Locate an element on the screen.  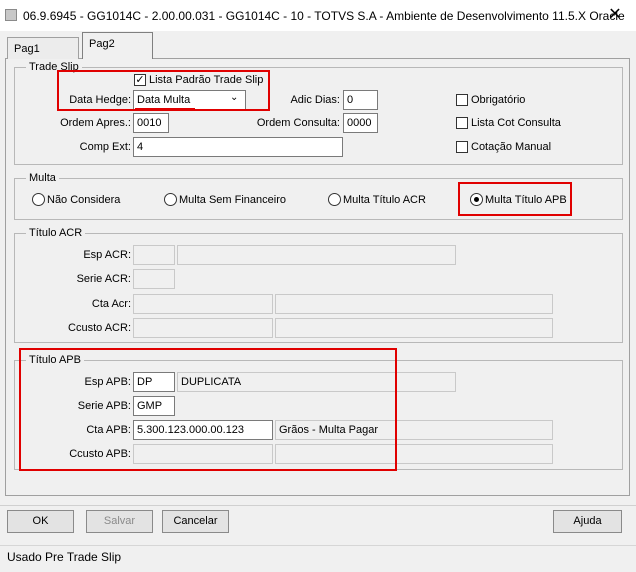
obrigatorio-checkbox is located at coordinates (462, 100).